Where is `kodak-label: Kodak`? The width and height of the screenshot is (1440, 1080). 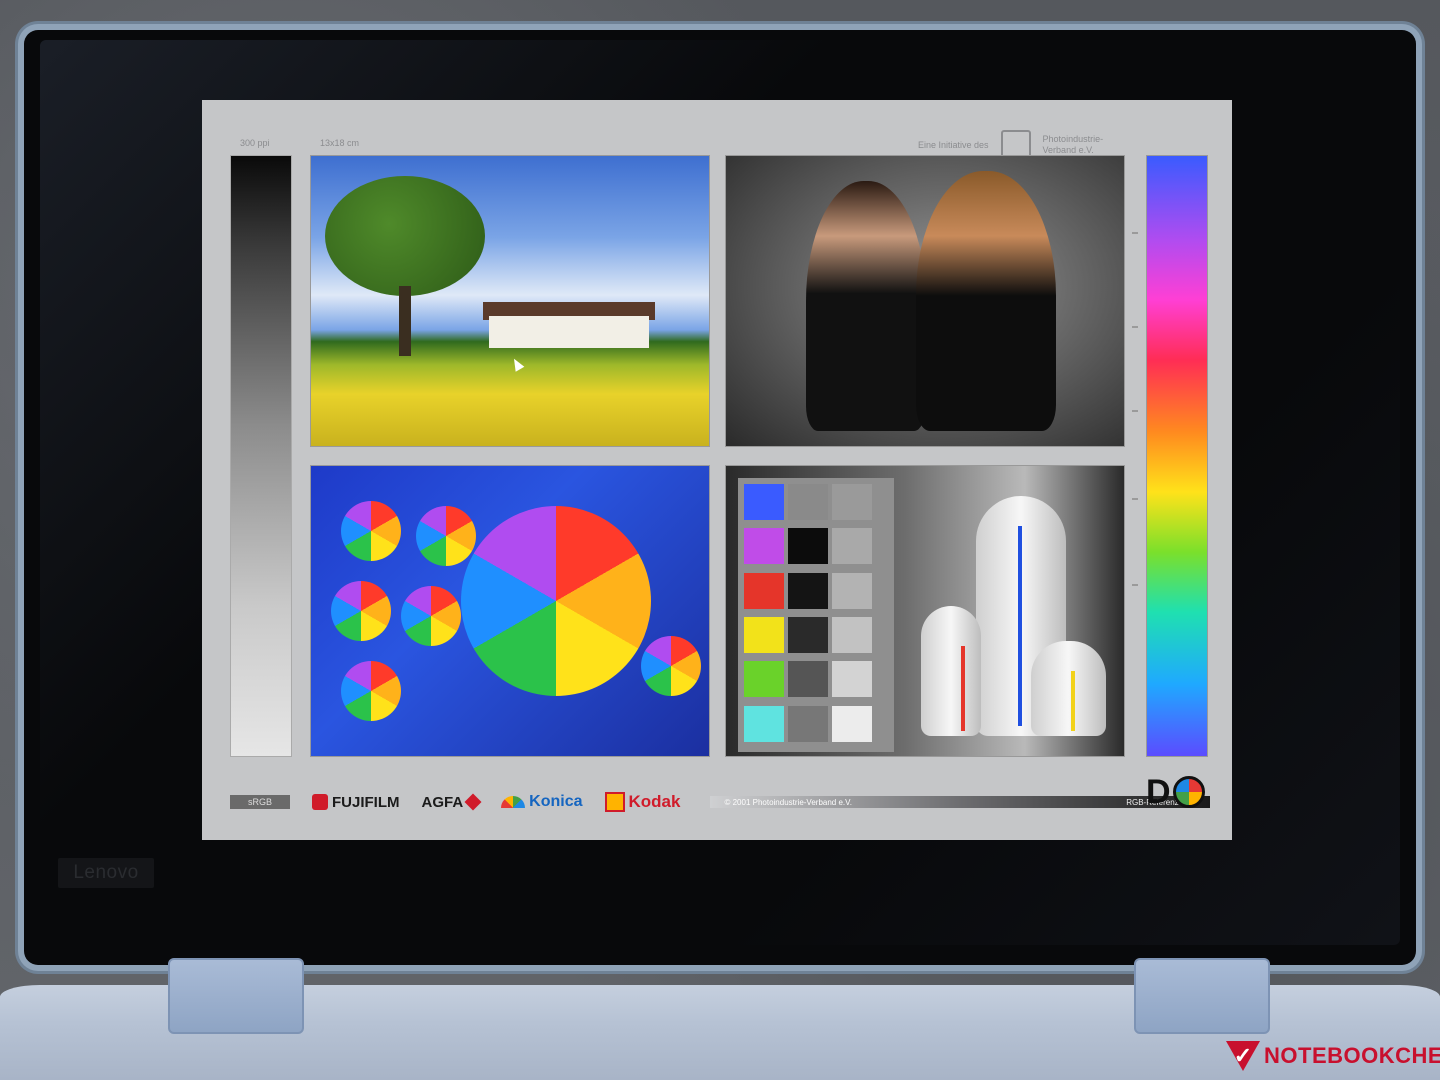 kodak-label: Kodak is located at coordinates (654, 801).